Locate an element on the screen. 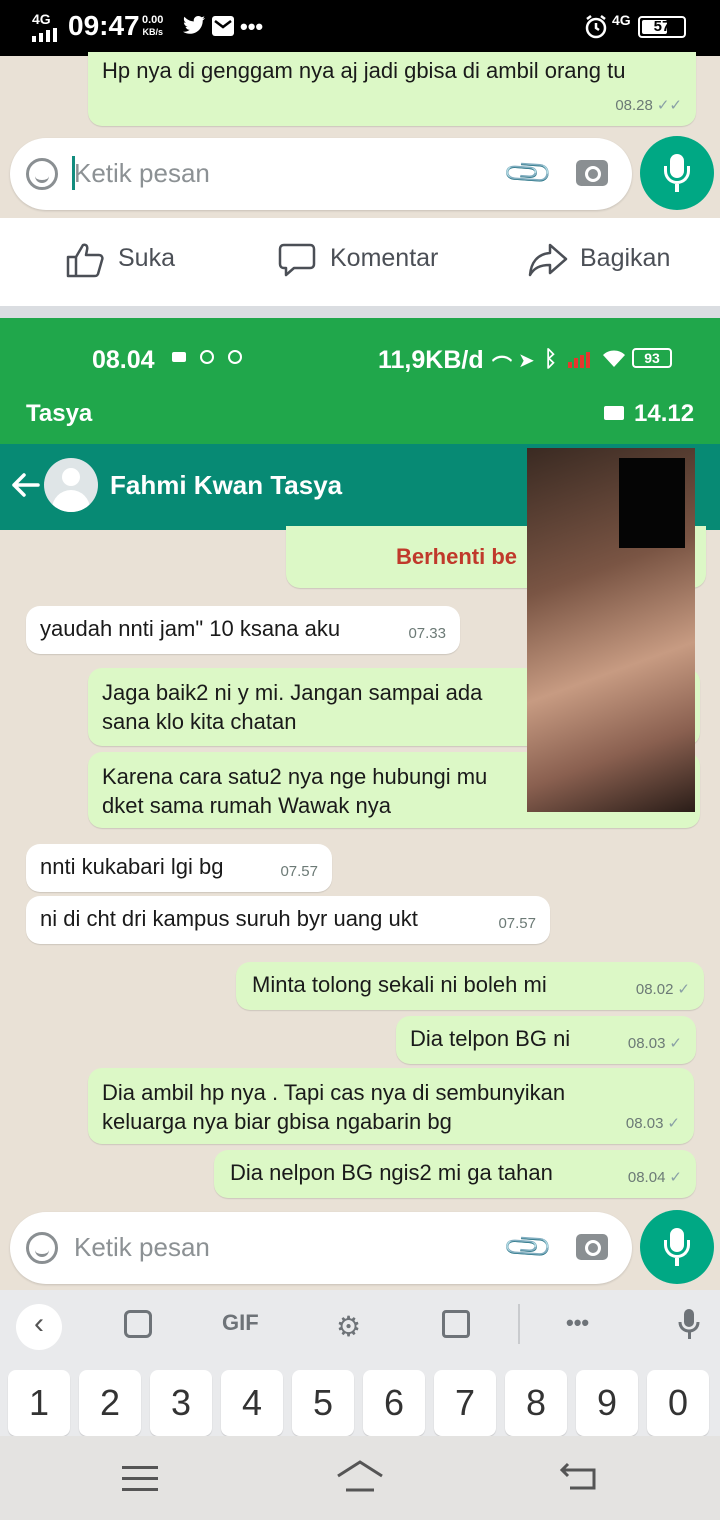  headphone-icon: ⌒ is located at coordinates (502, 367).